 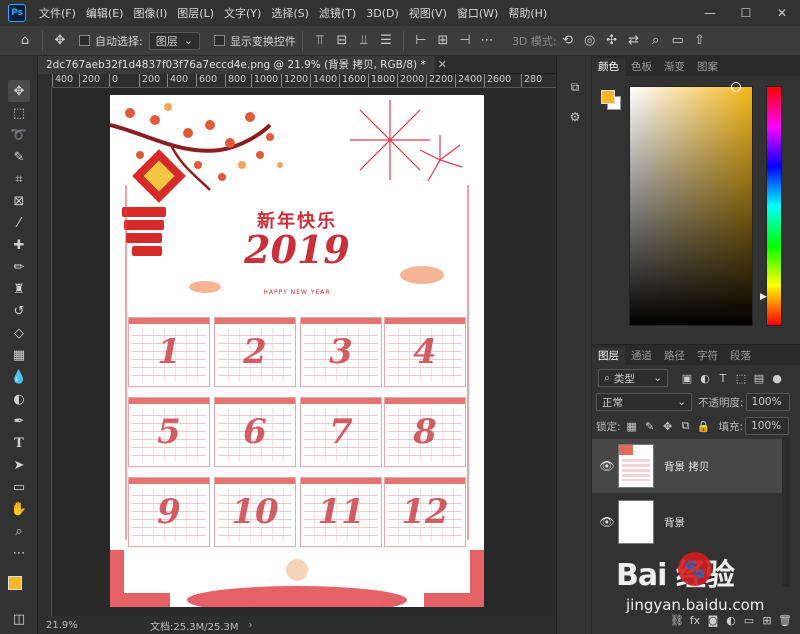 I want to click on home-icon: ⌂, so click(x=25, y=41).